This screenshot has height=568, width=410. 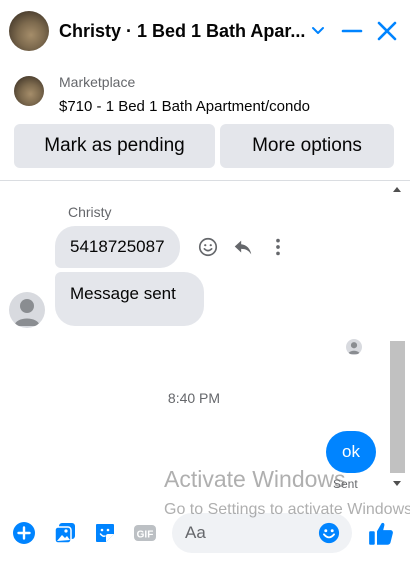 I want to click on seen-indicator-avatar, so click(x=354, y=347).